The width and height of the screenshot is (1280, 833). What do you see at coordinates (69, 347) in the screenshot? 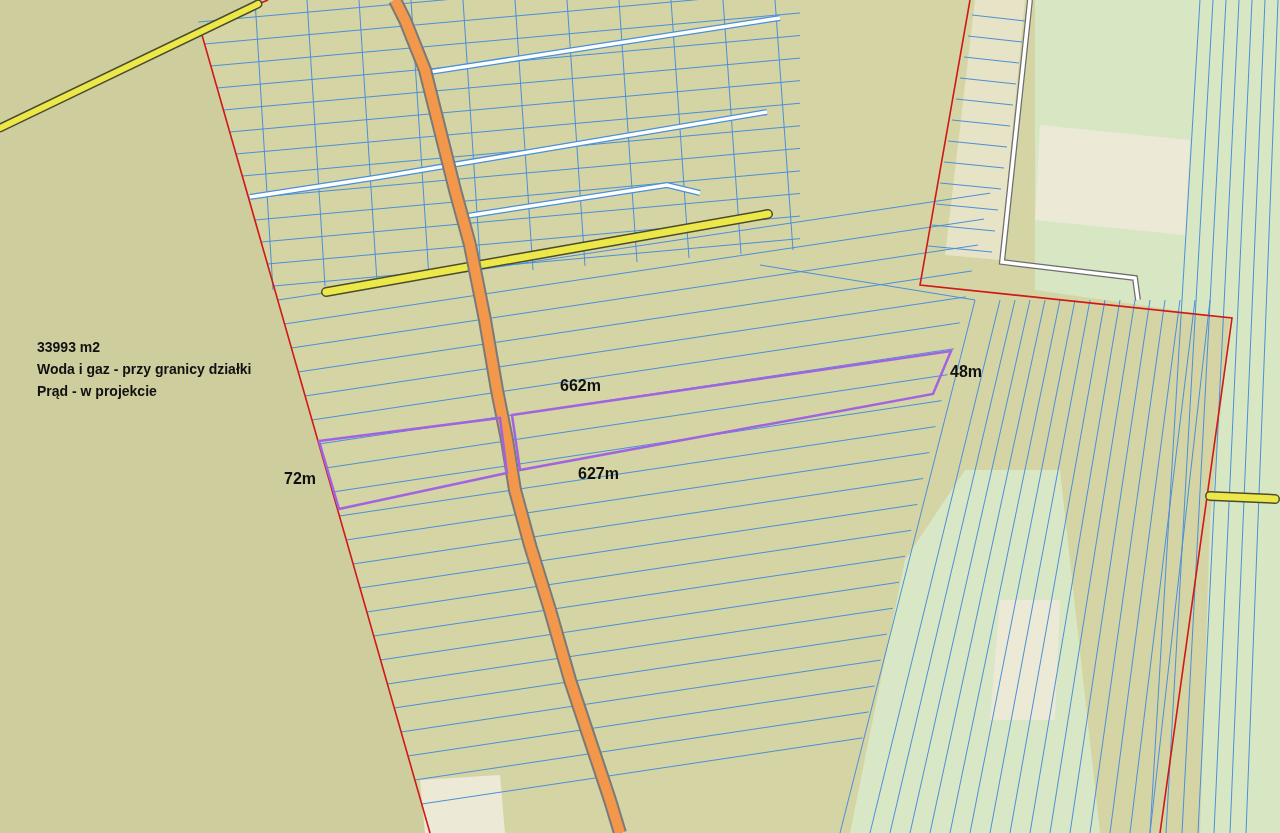
I see `area-label: 33993 m2` at bounding box center [69, 347].